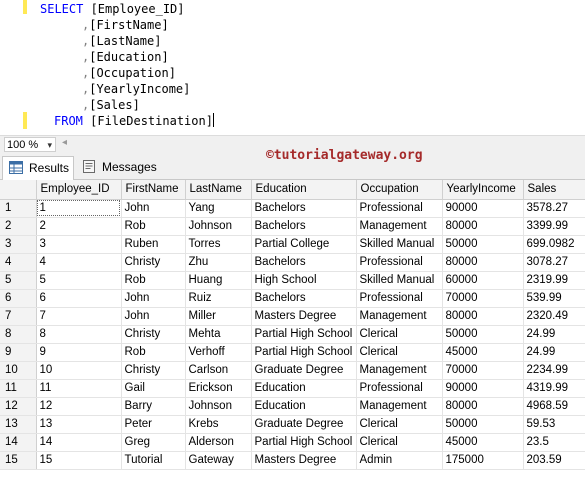 The height and width of the screenshot is (484, 585). What do you see at coordinates (79, 208) in the screenshot?
I see `cell-employee-id: 1` at bounding box center [79, 208].